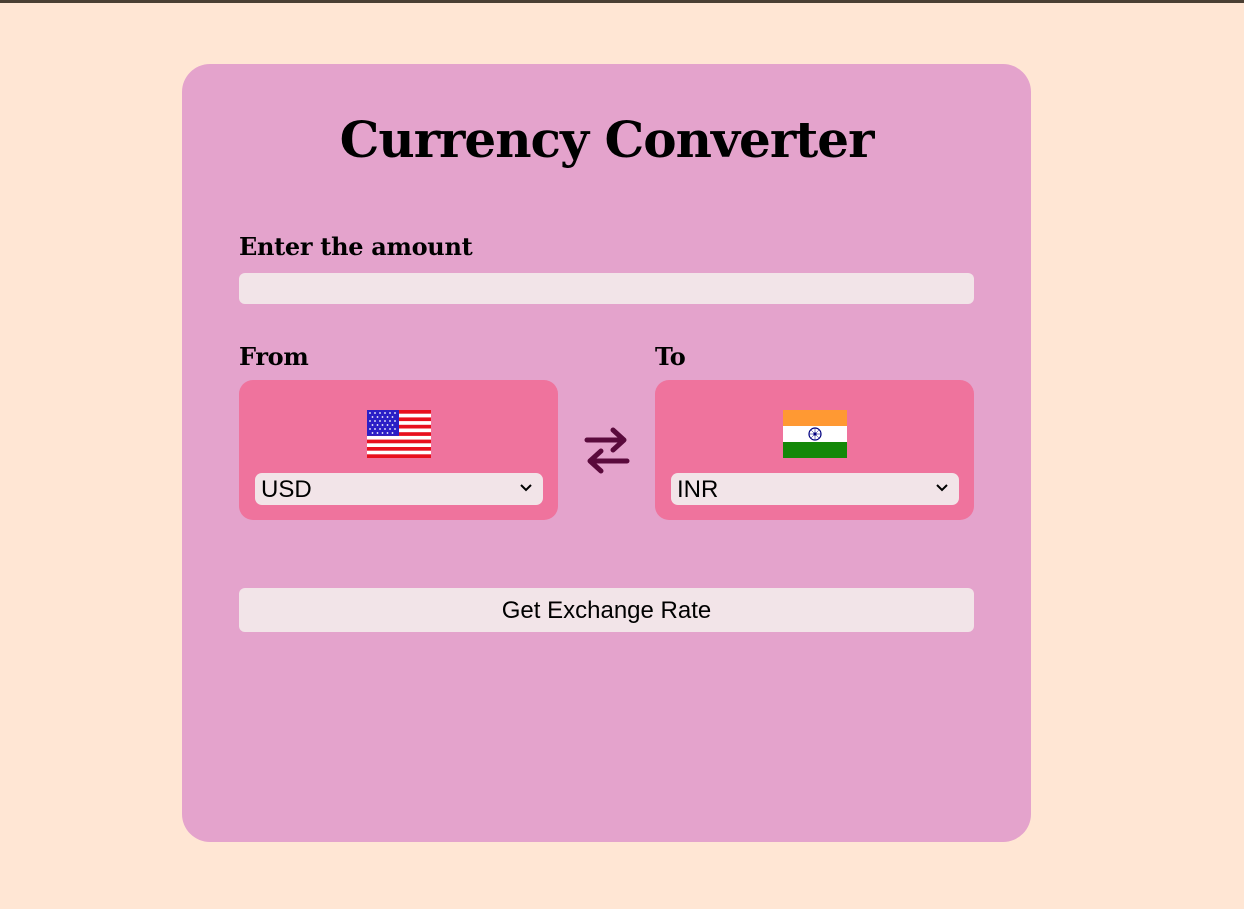  Describe the element at coordinates (286, 489) in the screenshot. I see `from-currency-value: USD` at that location.